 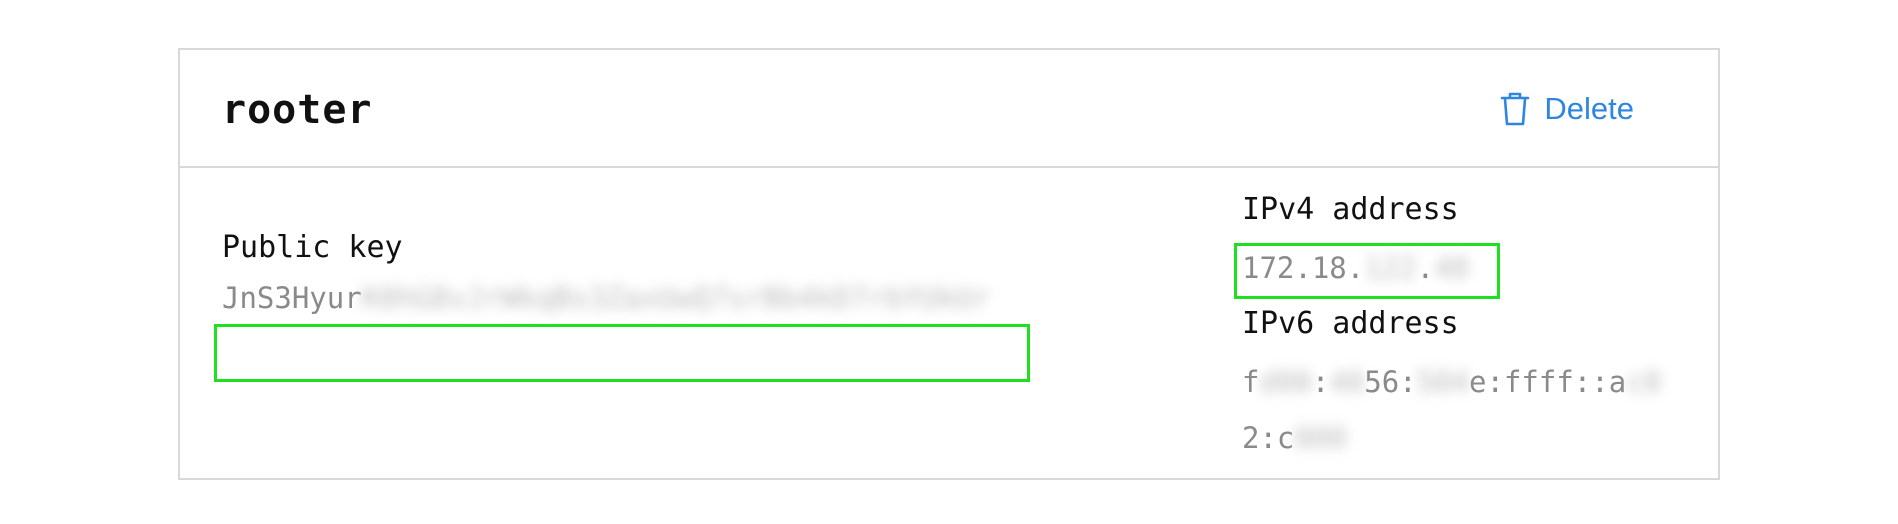 I want to click on ipv4-sep: ., so click(x=1425, y=268).